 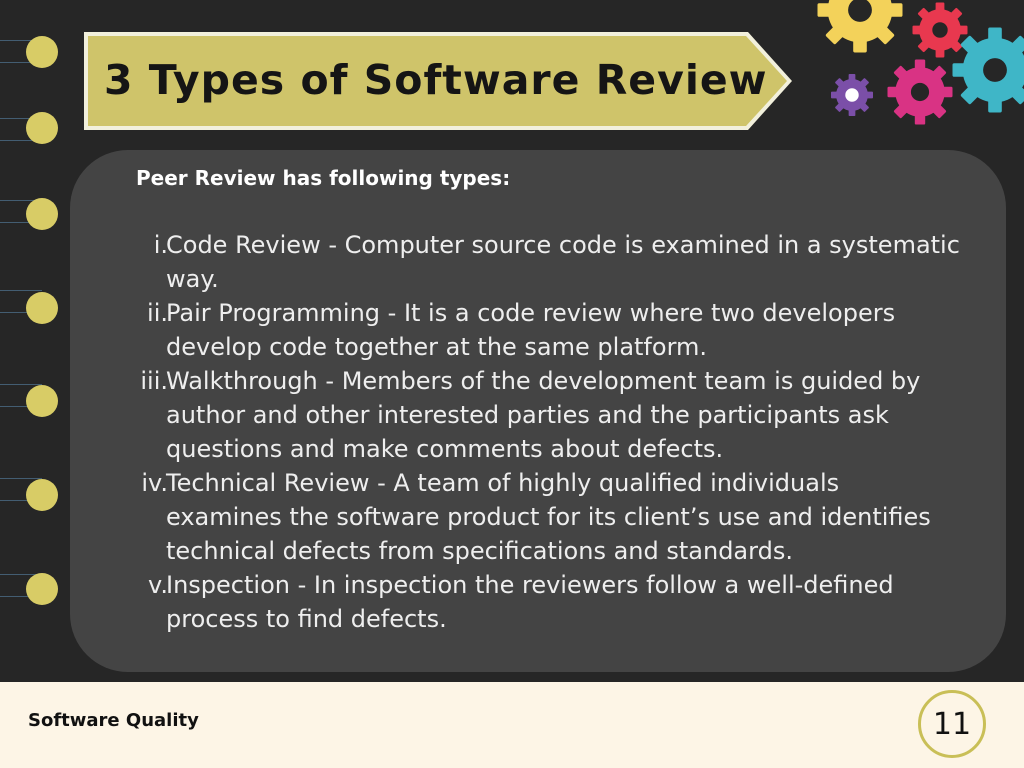 I want to click on list-number: v., so click(x=158, y=585).